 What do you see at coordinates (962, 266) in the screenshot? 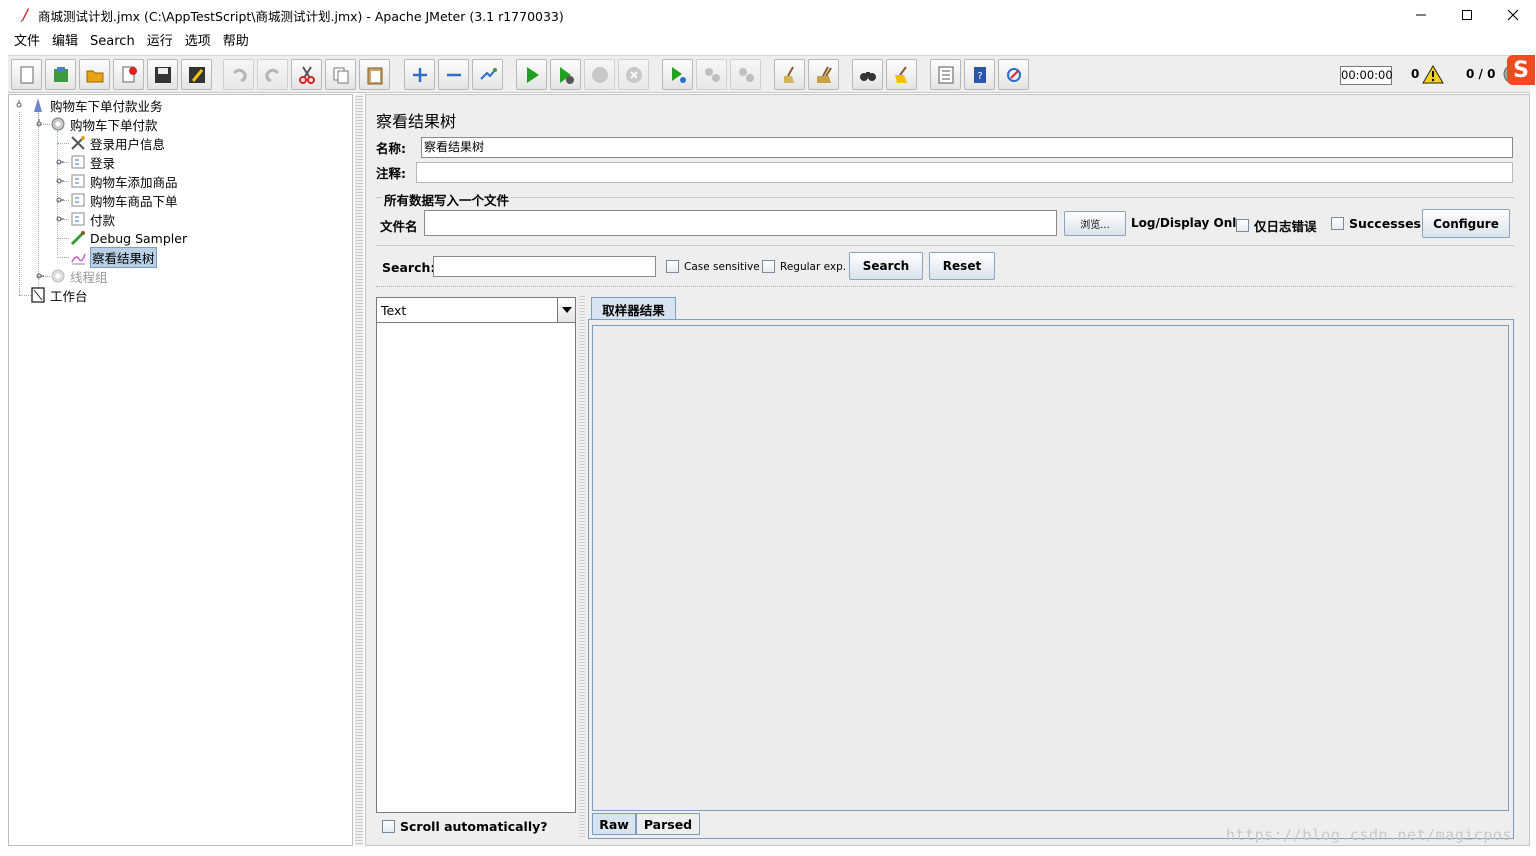
I see `reset-button: Reset` at bounding box center [962, 266].